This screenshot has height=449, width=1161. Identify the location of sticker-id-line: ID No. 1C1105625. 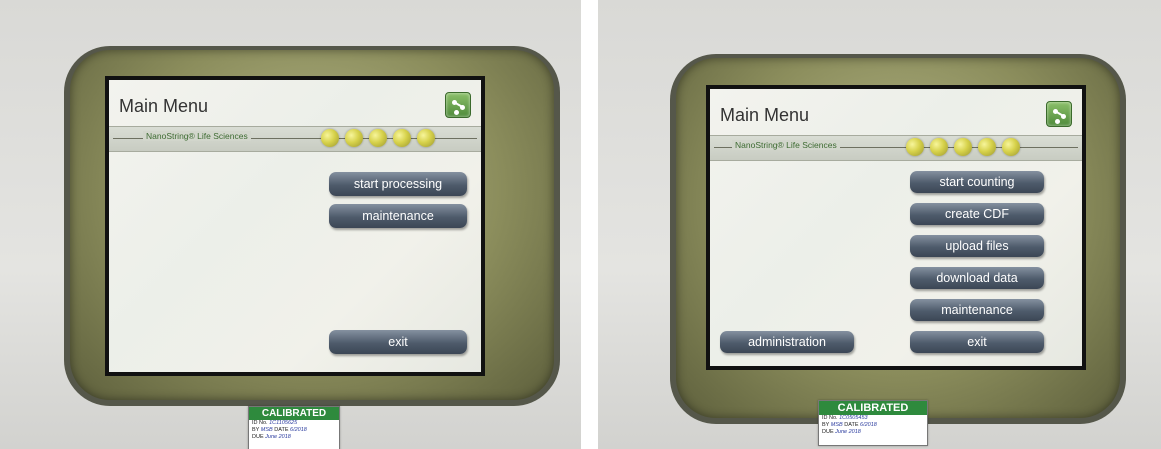
(294, 423).